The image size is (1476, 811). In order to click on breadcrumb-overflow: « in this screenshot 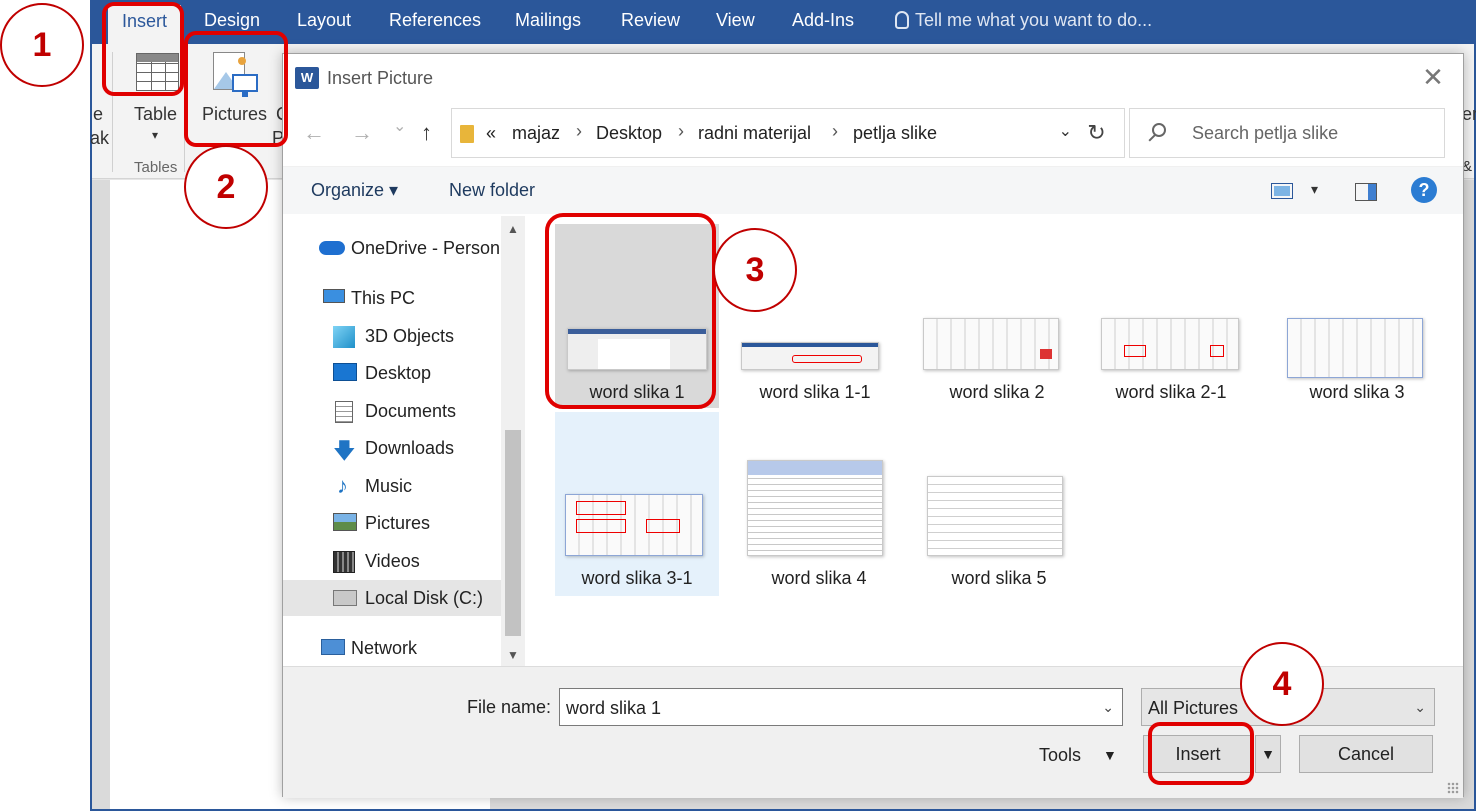, I will do `click(491, 133)`.